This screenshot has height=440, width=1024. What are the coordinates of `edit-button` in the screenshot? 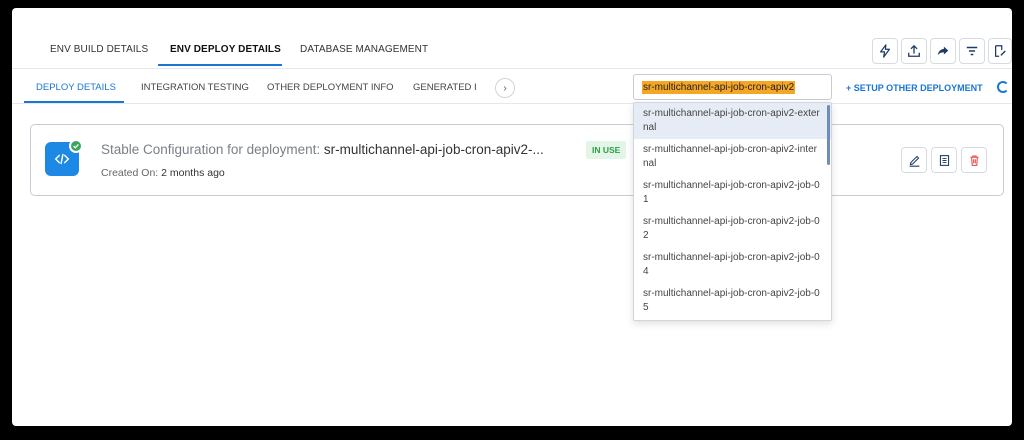 It's located at (914, 160).